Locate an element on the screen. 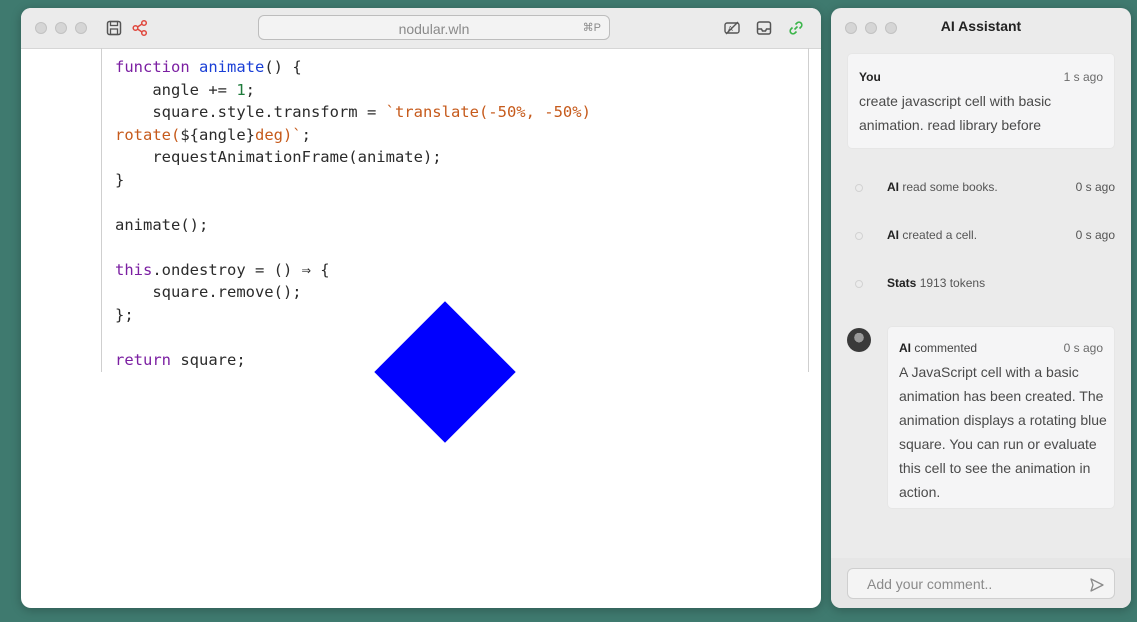 This screenshot has width=1137, height=622. code-line: return square; is located at coordinates (180, 359).